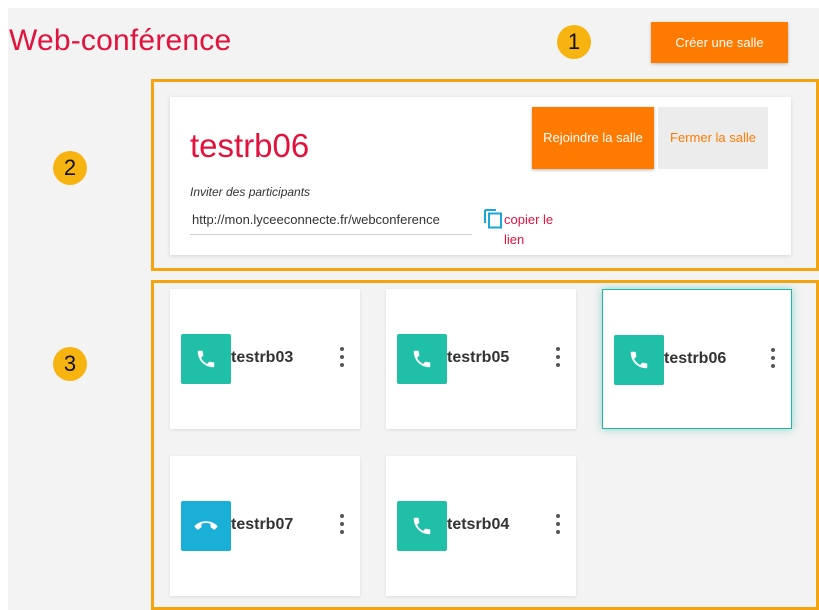 The image size is (819, 610). I want to click on room-tile-label: tetsrb04, so click(478, 524).